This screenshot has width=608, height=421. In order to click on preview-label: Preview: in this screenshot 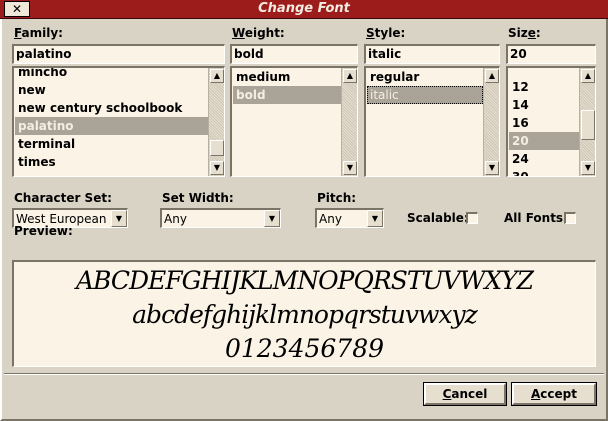, I will do `click(43, 231)`.